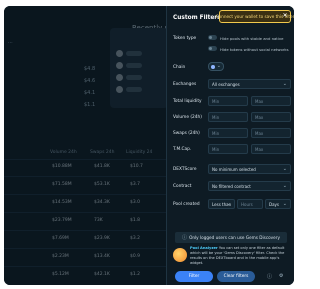 This screenshot has width=320, height=289. Describe the element at coordinates (271, 117) in the screenshot. I see `volume-max-input: Max` at that location.